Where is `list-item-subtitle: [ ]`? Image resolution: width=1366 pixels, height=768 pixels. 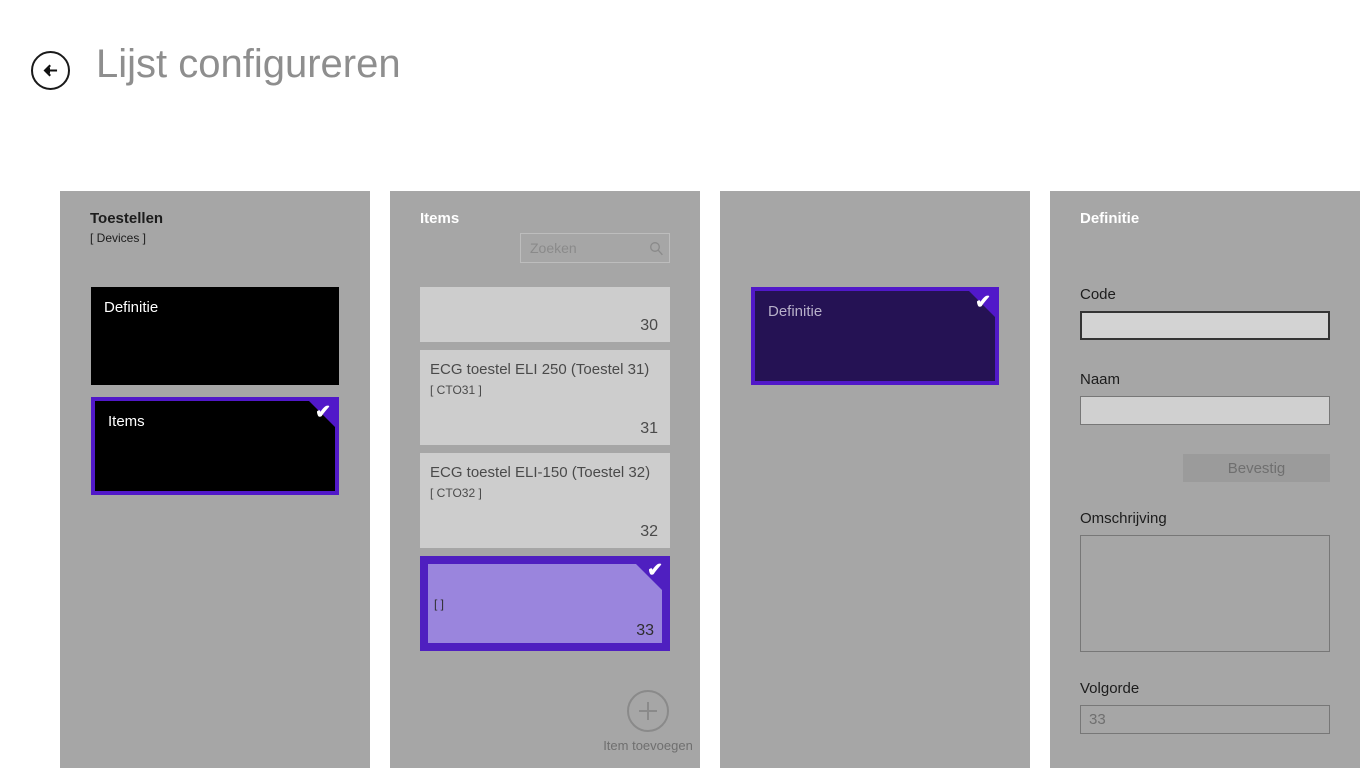
list-item-subtitle: [ ] is located at coordinates (439, 604).